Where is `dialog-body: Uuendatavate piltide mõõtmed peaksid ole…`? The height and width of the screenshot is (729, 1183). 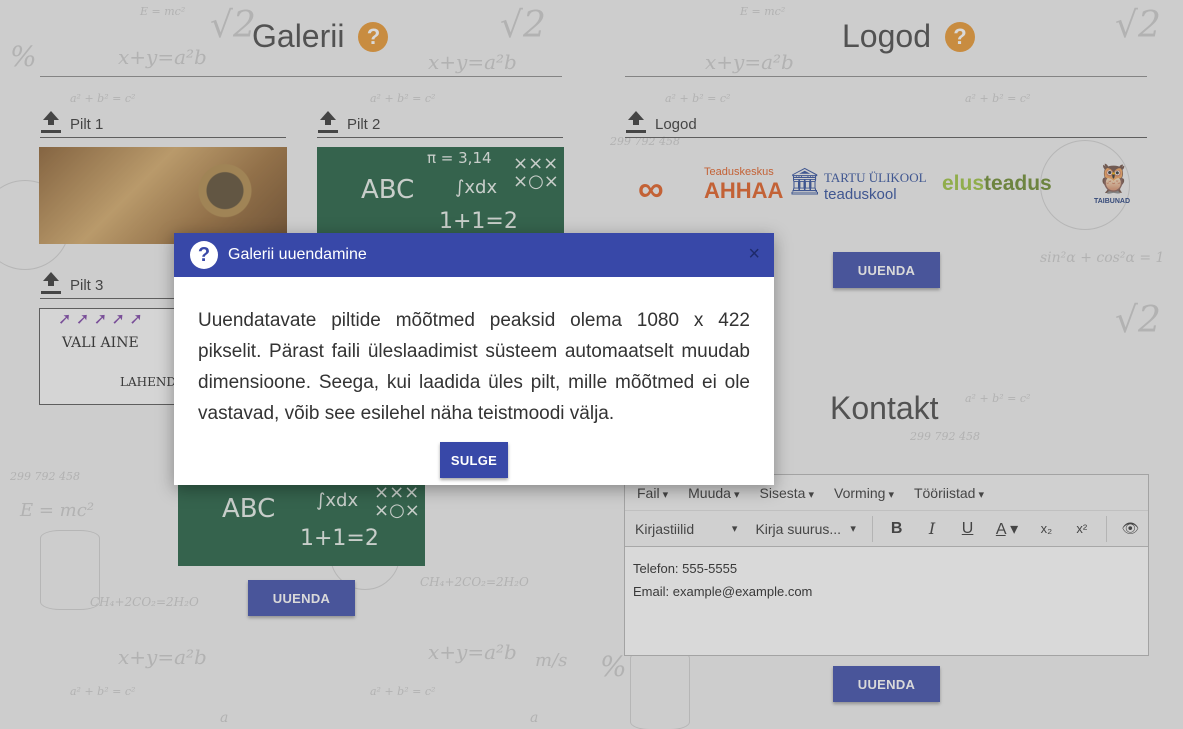 dialog-body: Uuendatavate piltide mõõtmed peaksid ole… is located at coordinates (474, 367).